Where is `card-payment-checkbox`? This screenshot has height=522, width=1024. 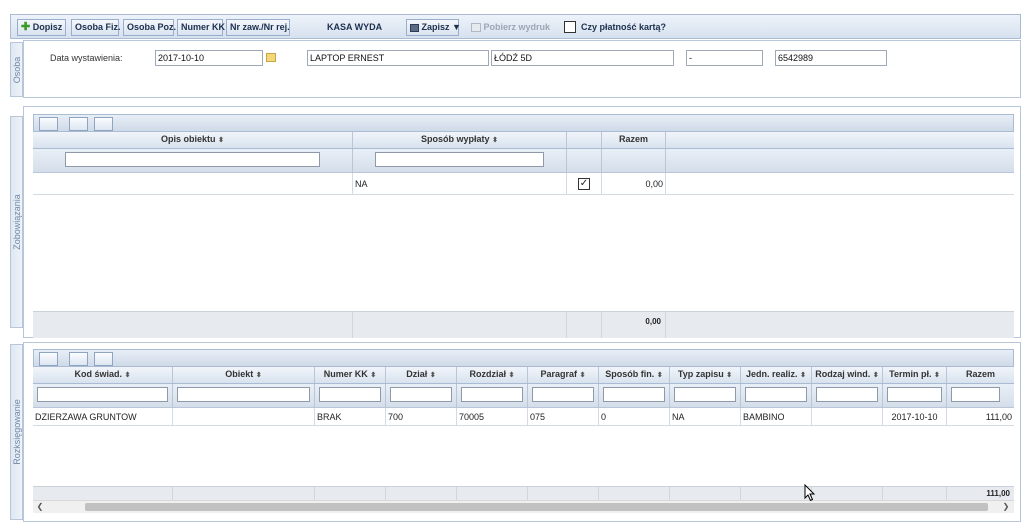
card-payment-checkbox is located at coordinates (570, 27).